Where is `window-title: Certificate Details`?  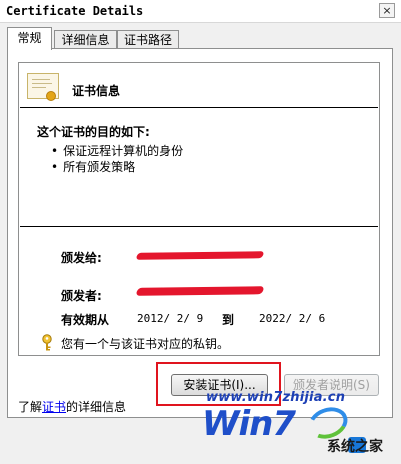
window-title: Certificate Details is located at coordinates (75, 11).